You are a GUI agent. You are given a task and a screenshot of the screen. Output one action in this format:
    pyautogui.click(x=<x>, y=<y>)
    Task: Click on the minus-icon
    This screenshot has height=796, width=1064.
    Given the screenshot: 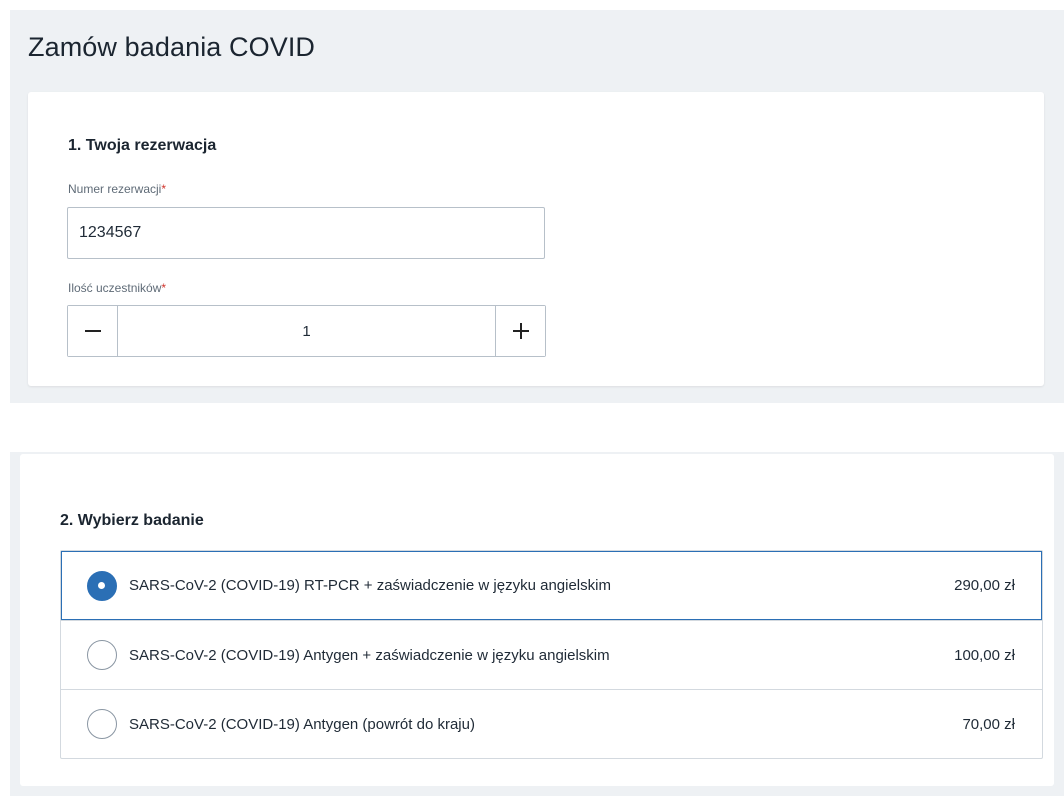 What is the action you would take?
    pyautogui.click(x=92, y=331)
    